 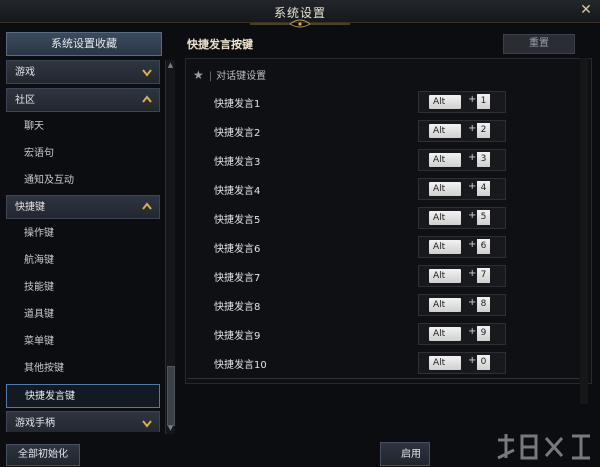 I want to click on sidebar-item-label: 社区, so click(x=25, y=100).